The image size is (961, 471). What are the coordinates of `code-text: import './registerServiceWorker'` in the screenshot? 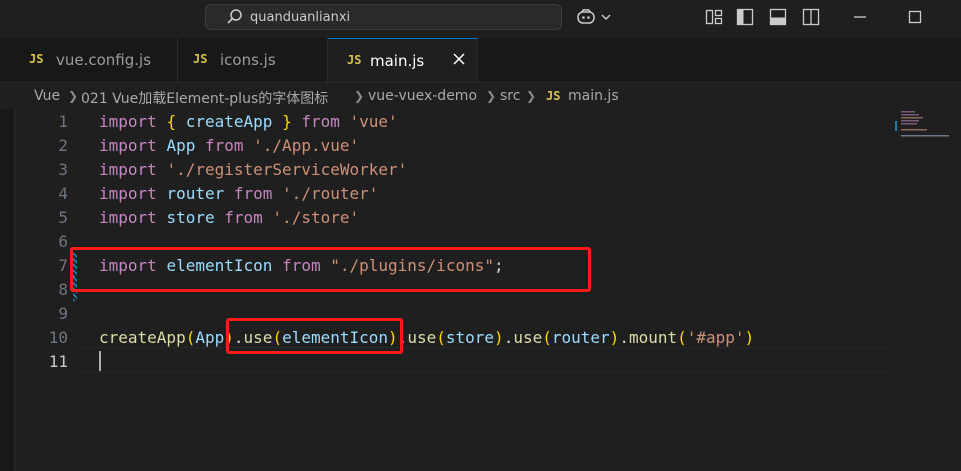 It's located at (253, 169).